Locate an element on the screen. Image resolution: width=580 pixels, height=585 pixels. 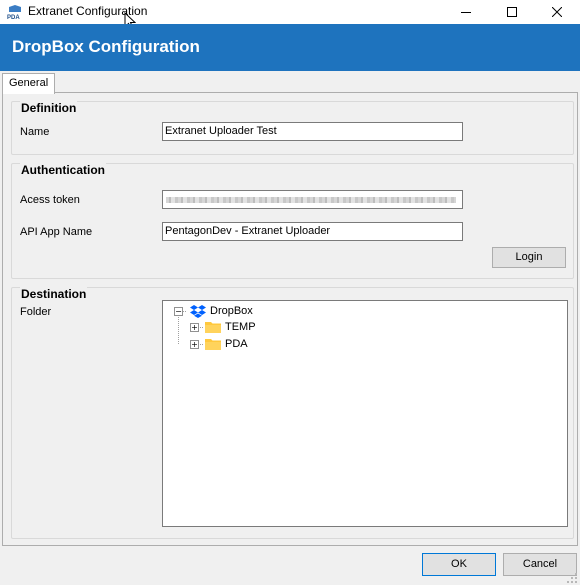
tree-node-label: PDA is located at coordinates (236, 344).